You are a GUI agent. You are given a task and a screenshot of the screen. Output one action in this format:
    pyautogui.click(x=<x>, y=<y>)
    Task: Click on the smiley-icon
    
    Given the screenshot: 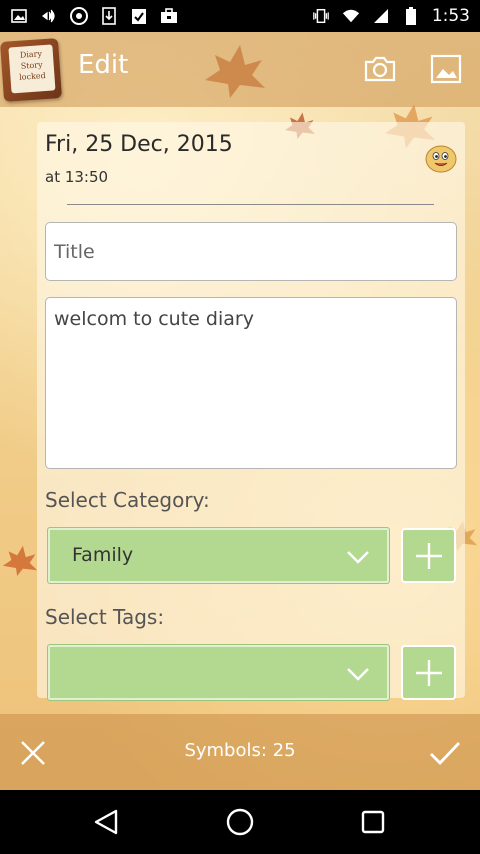 What is the action you would take?
    pyautogui.click(x=441, y=159)
    